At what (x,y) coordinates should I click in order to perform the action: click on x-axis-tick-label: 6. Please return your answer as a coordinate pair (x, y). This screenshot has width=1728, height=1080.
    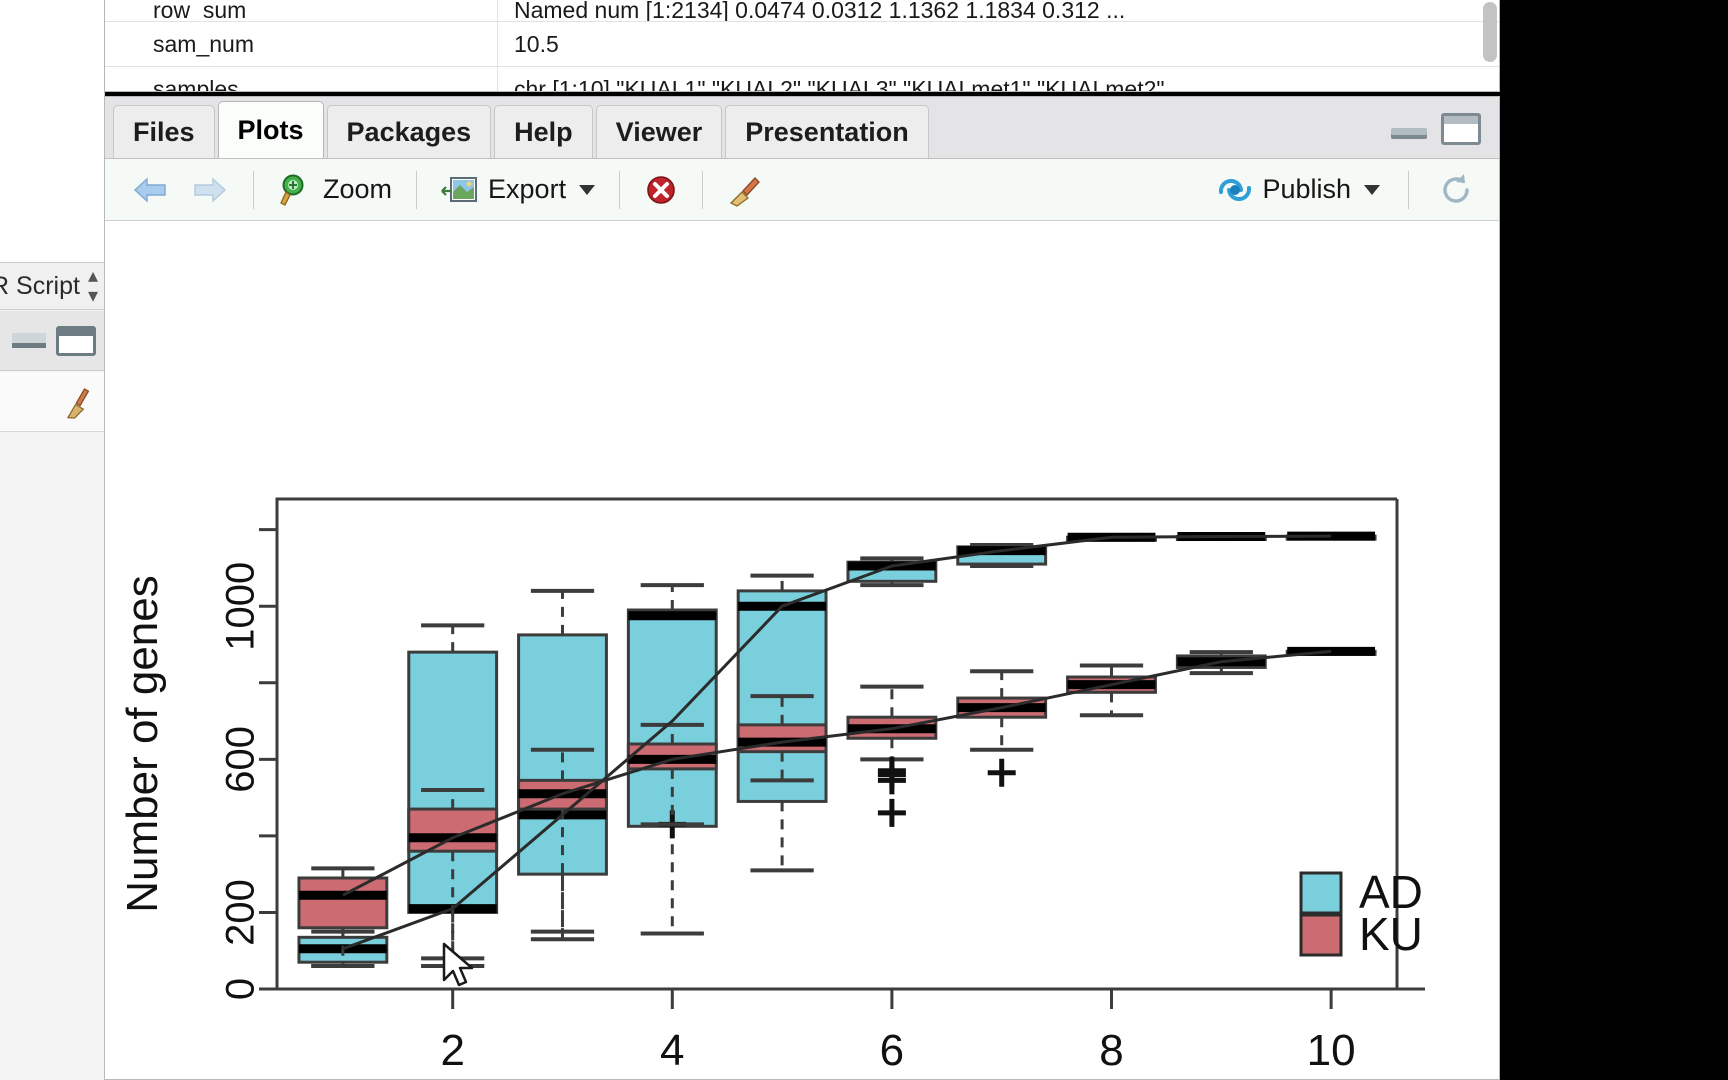
    Looking at the image, I should click on (892, 1050).